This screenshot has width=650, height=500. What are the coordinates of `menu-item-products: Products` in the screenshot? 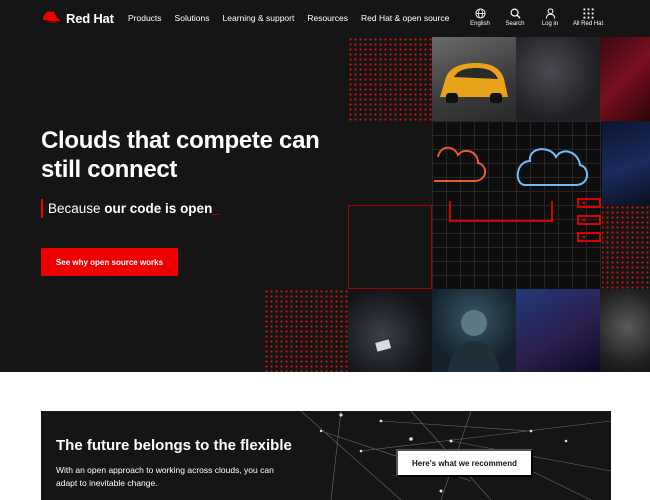 It's located at (145, 18).